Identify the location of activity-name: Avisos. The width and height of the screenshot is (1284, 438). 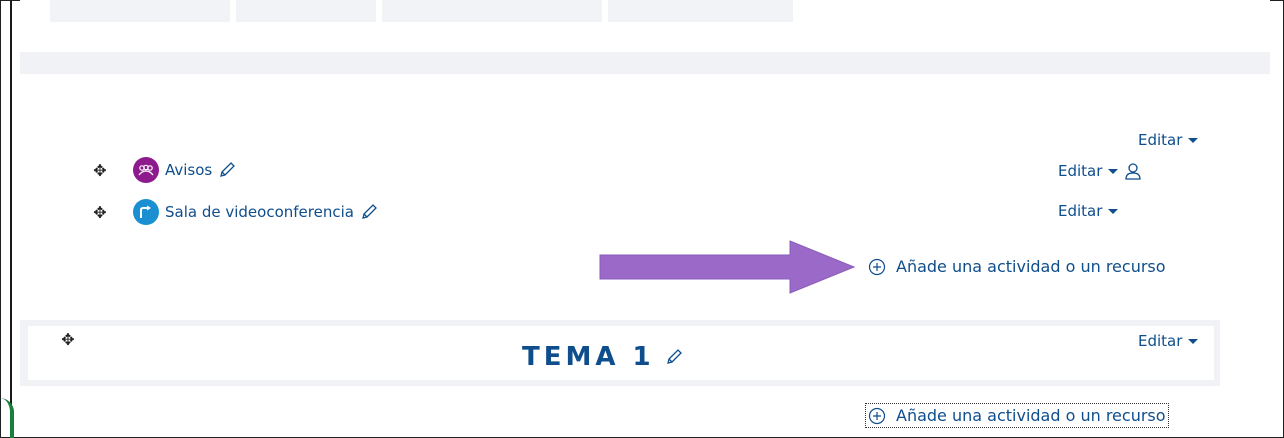
(188, 170).